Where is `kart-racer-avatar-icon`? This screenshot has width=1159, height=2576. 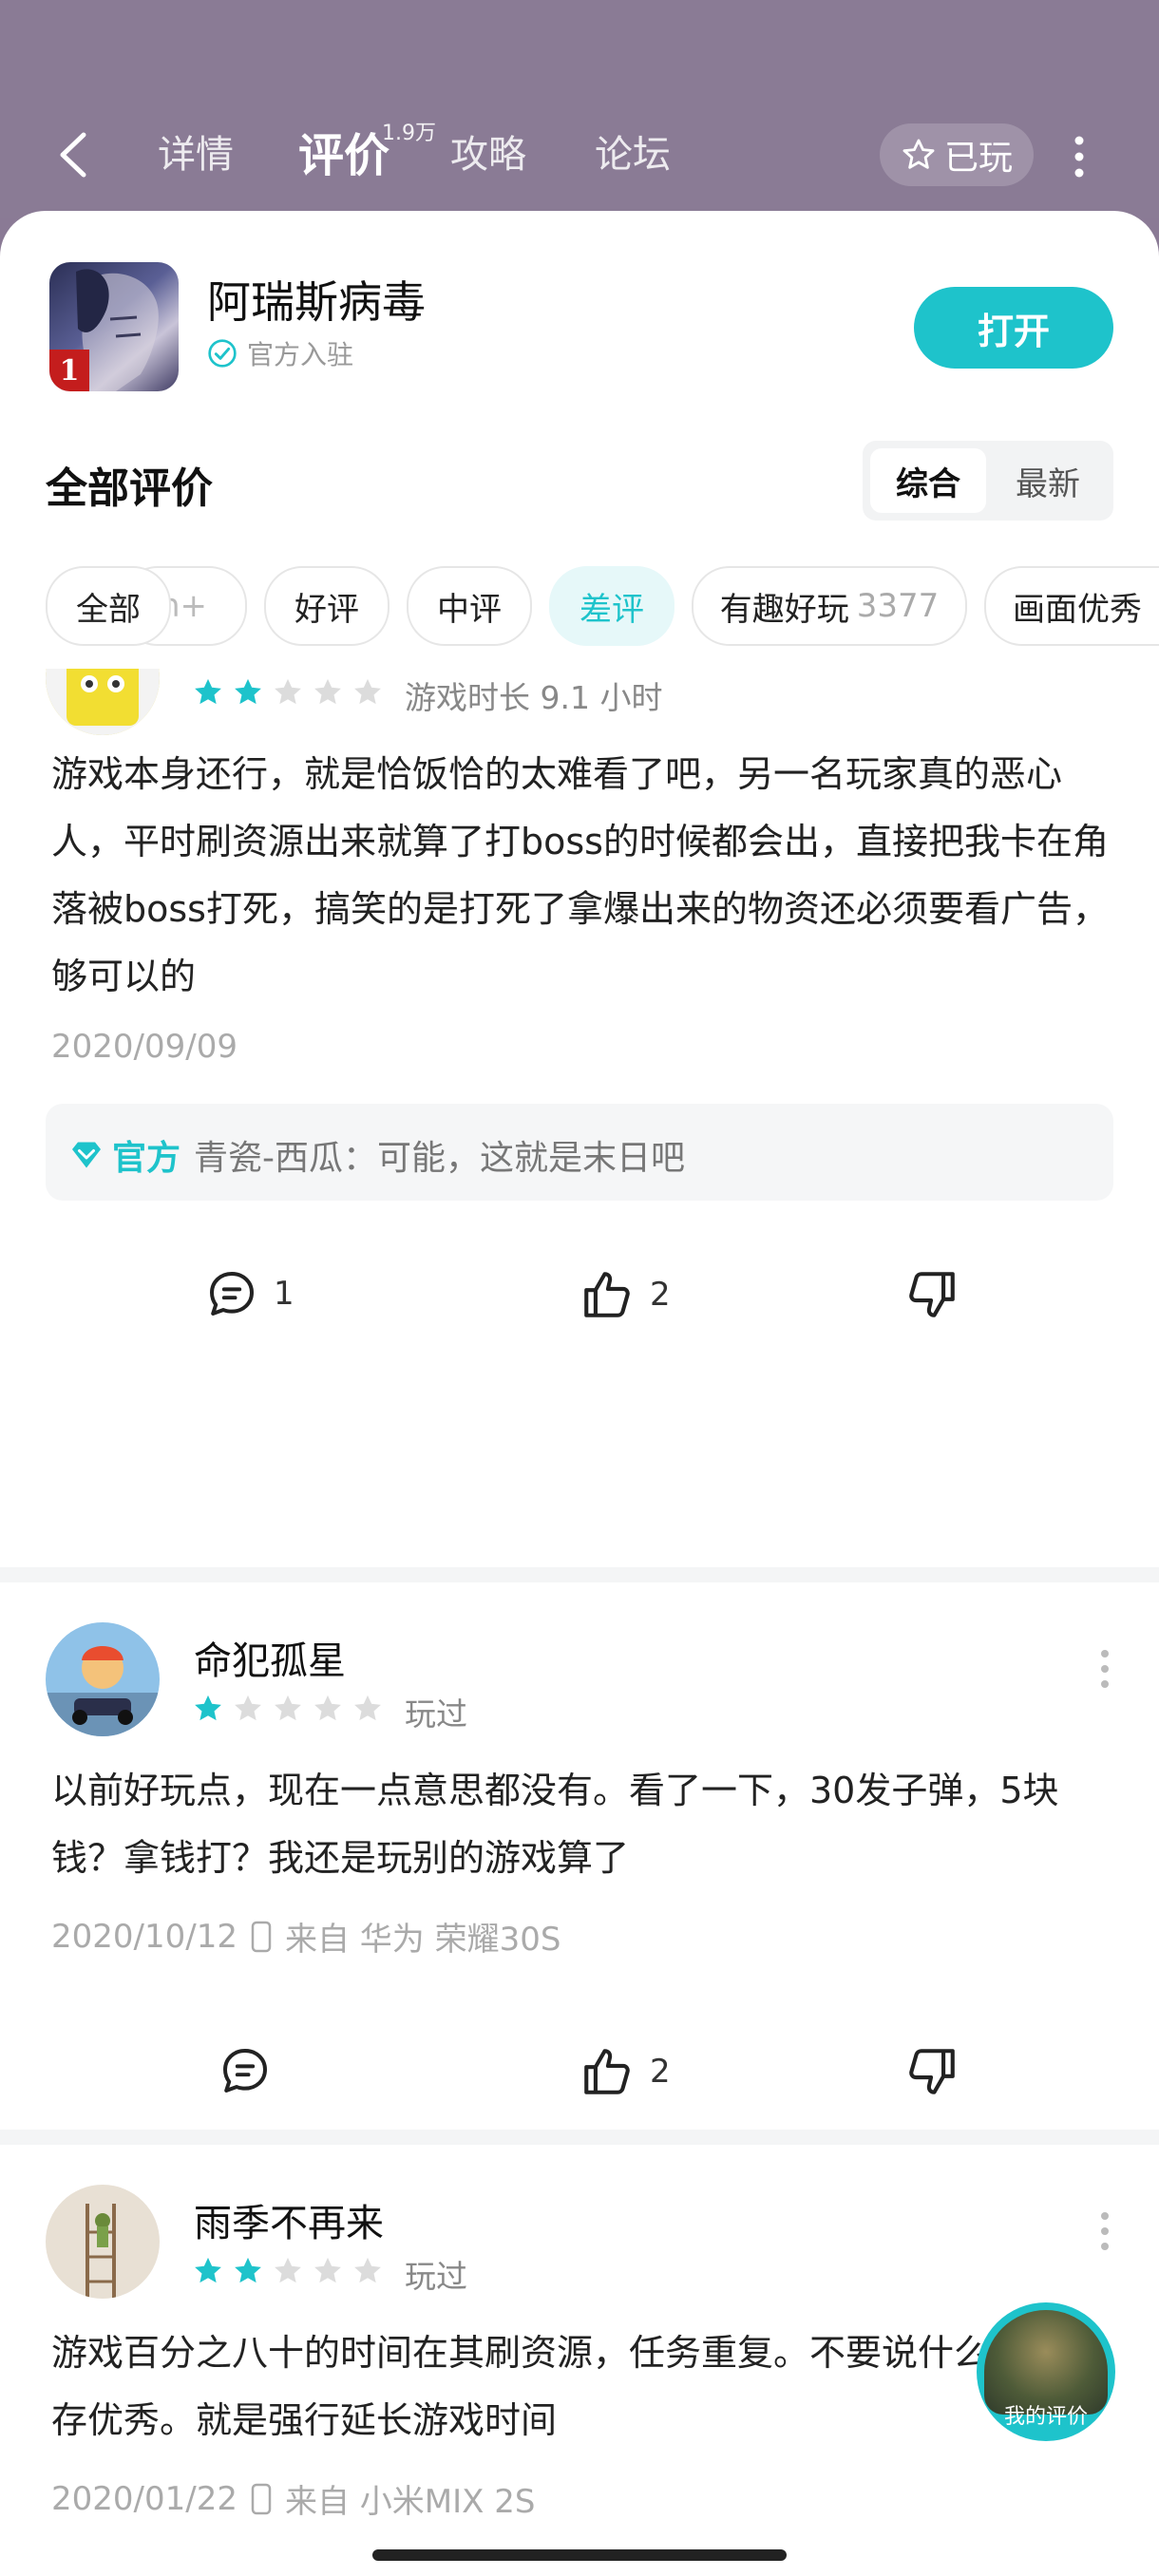
kart-racer-avatar-icon is located at coordinates (103, 1679).